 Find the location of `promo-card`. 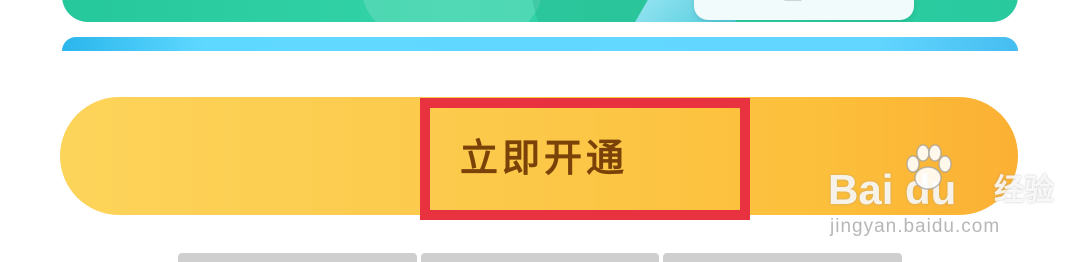

promo-card is located at coordinates (540, 11).